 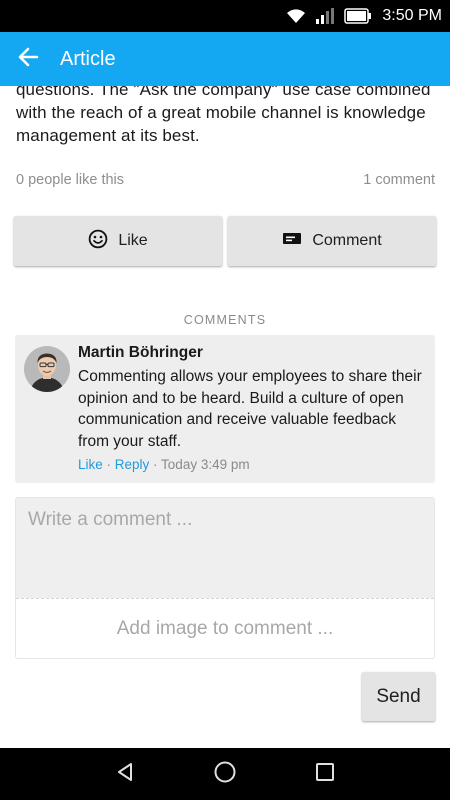 I want to click on comment-reply-link: Reply, so click(x=132, y=464).